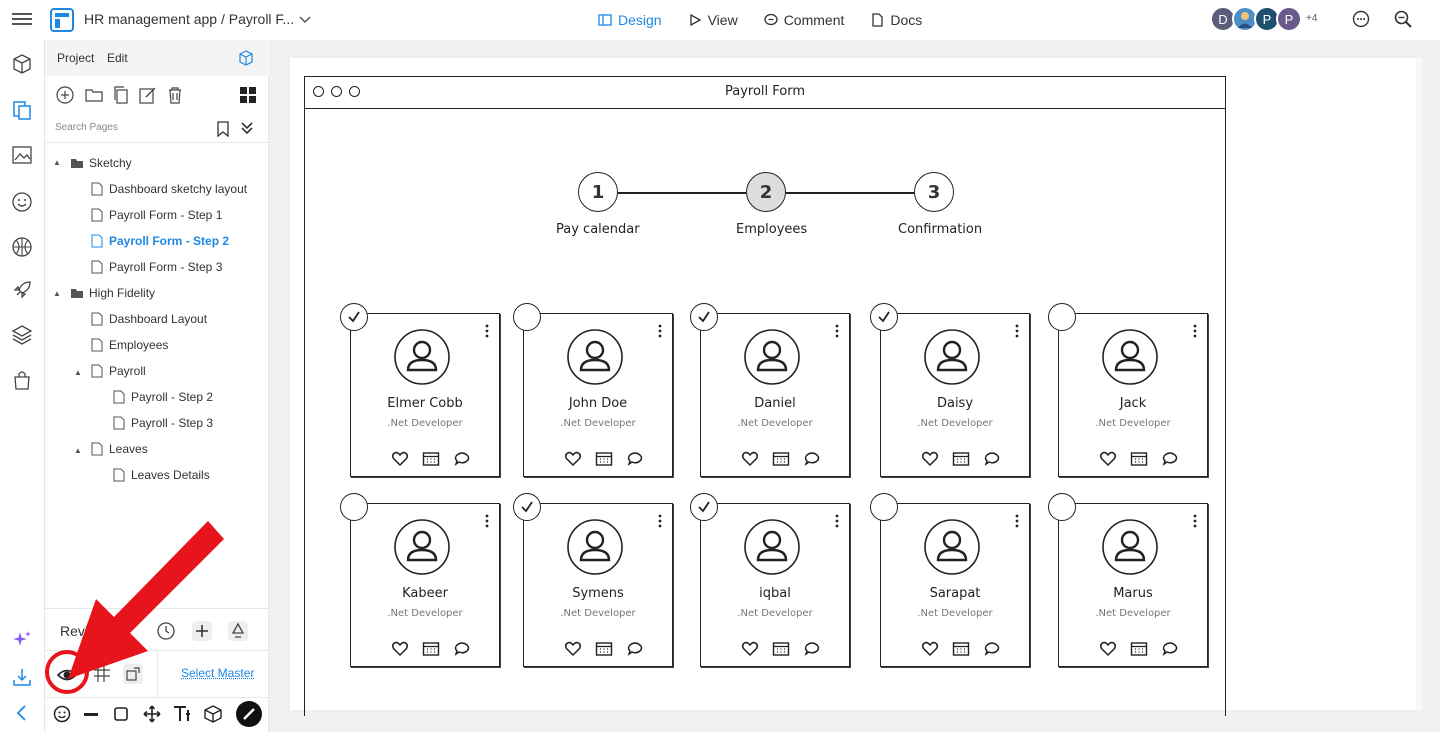 The width and height of the screenshot is (1440, 732). Describe the element at coordinates (1289, 19) in the screenshot. I see `avatar: P` at that location.